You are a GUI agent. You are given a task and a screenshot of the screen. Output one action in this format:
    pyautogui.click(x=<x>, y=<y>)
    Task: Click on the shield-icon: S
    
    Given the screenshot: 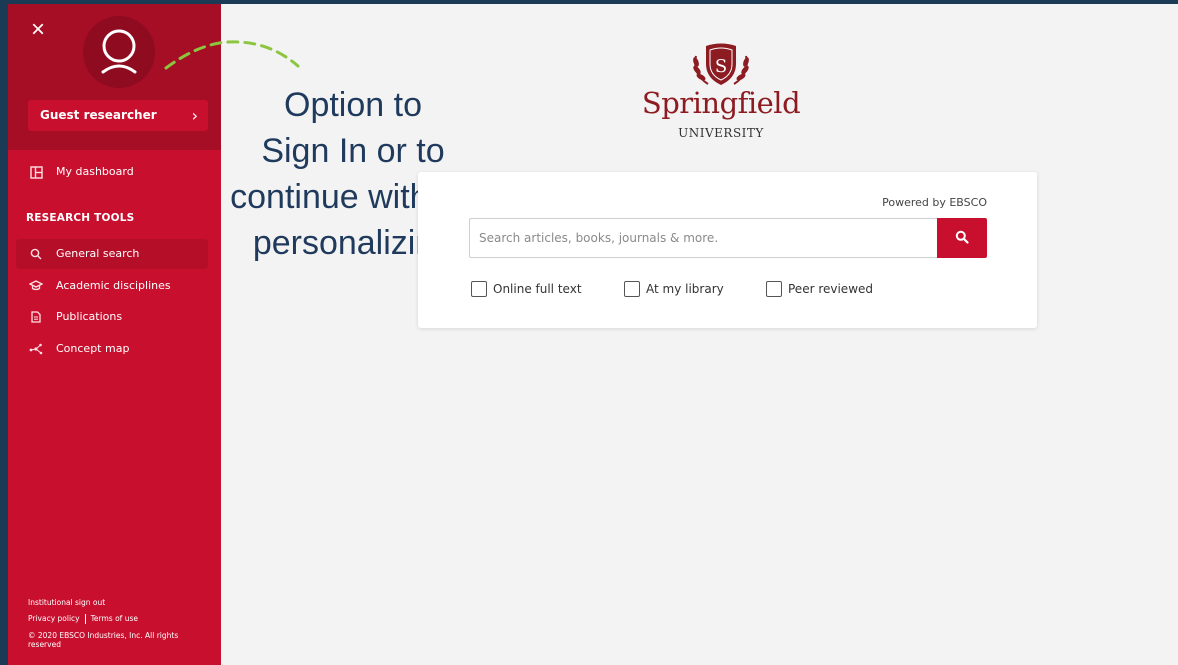 What is the action you would take?
    pyautogui.click(x=721, y=64)
    